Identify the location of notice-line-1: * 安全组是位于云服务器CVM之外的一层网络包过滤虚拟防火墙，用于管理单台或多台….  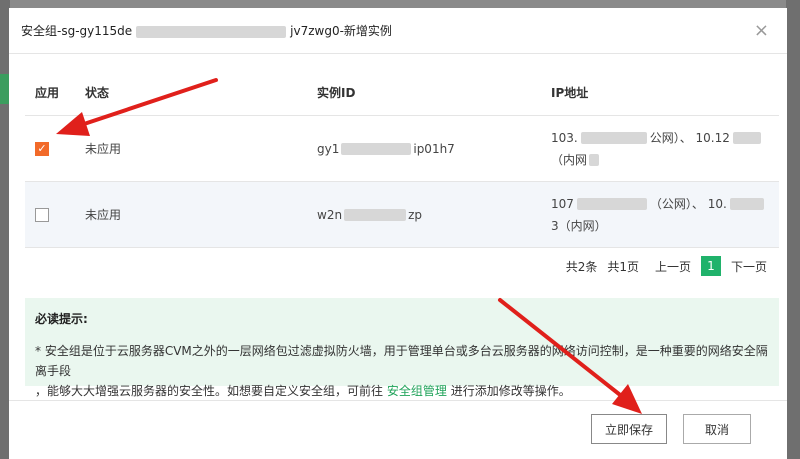
(401, 361).